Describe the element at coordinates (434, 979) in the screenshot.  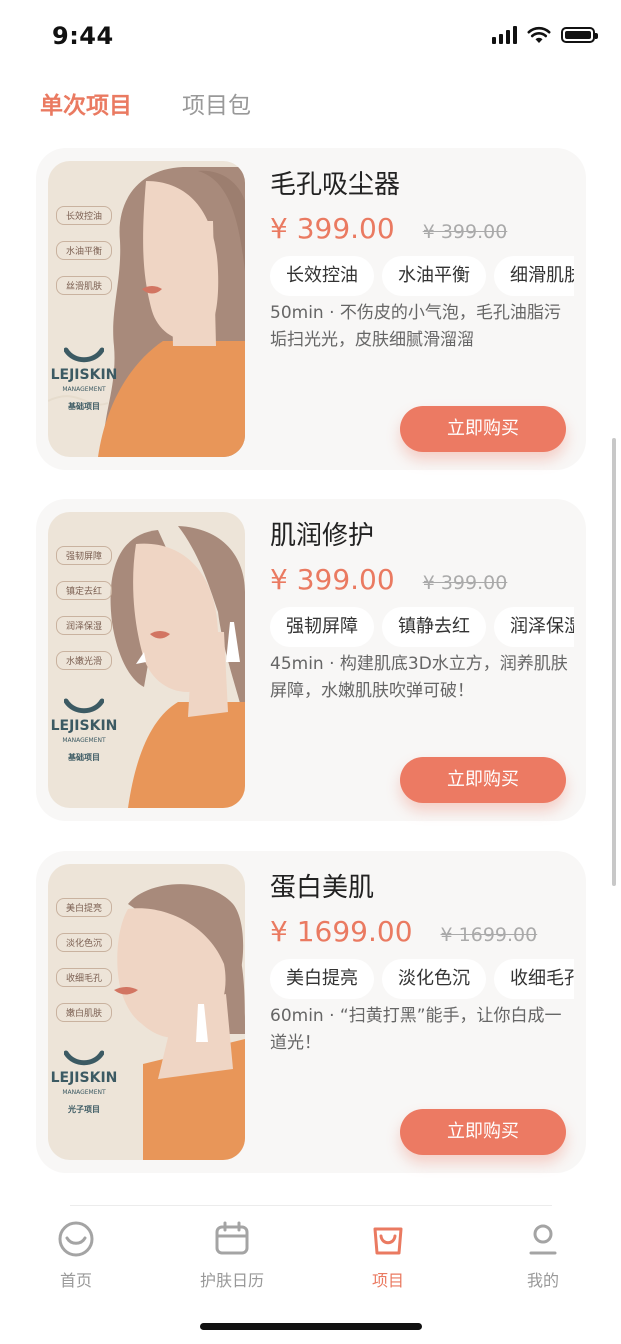
I see `benefit-tag: 淡化色沉` at that location.